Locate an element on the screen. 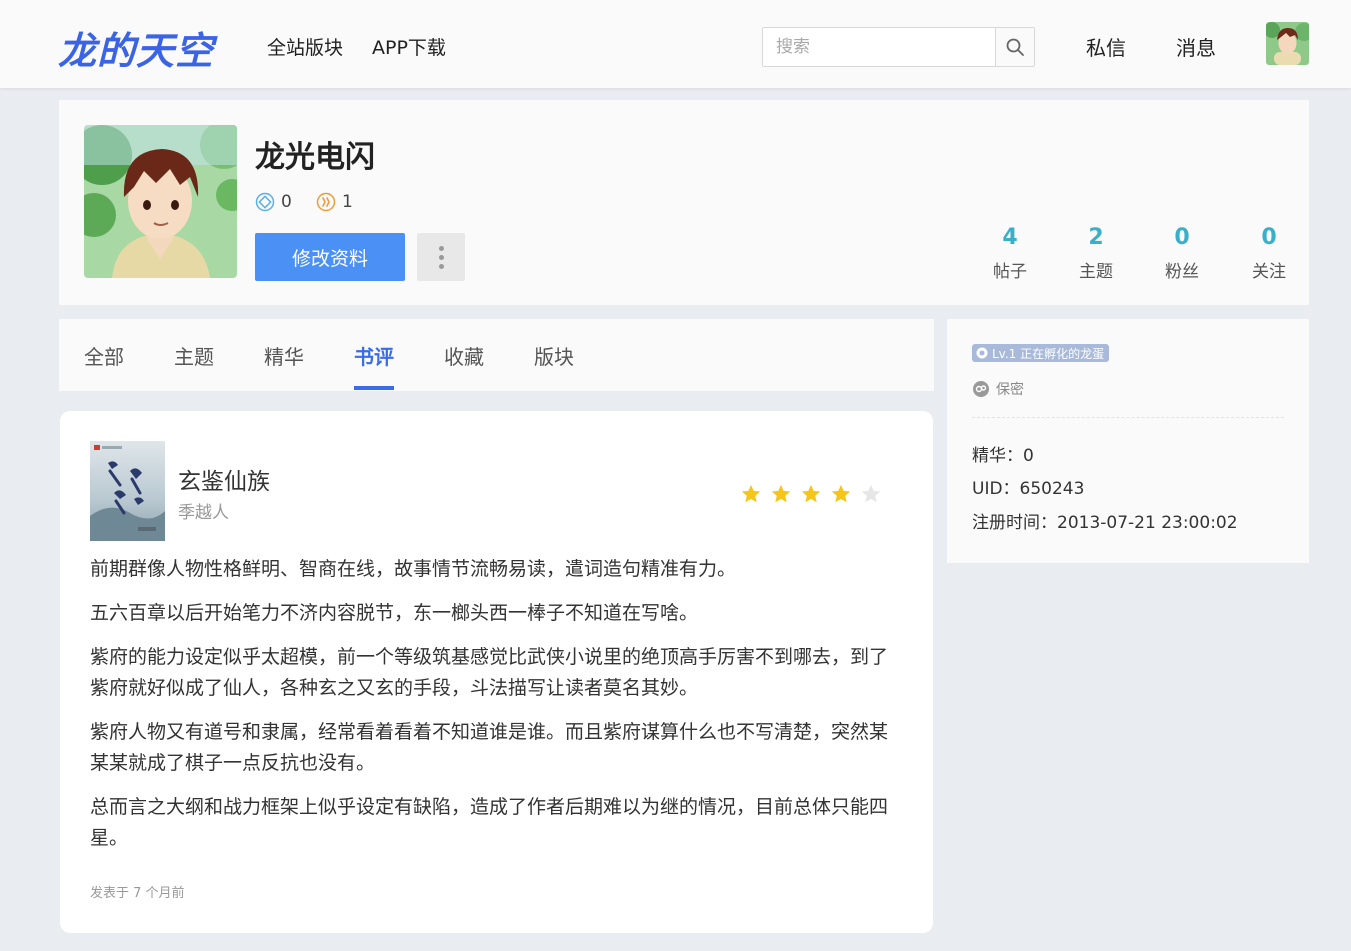 This screenshot has width=1351, height=951. diamond-badge-icon is located at coordinates (265, 202).